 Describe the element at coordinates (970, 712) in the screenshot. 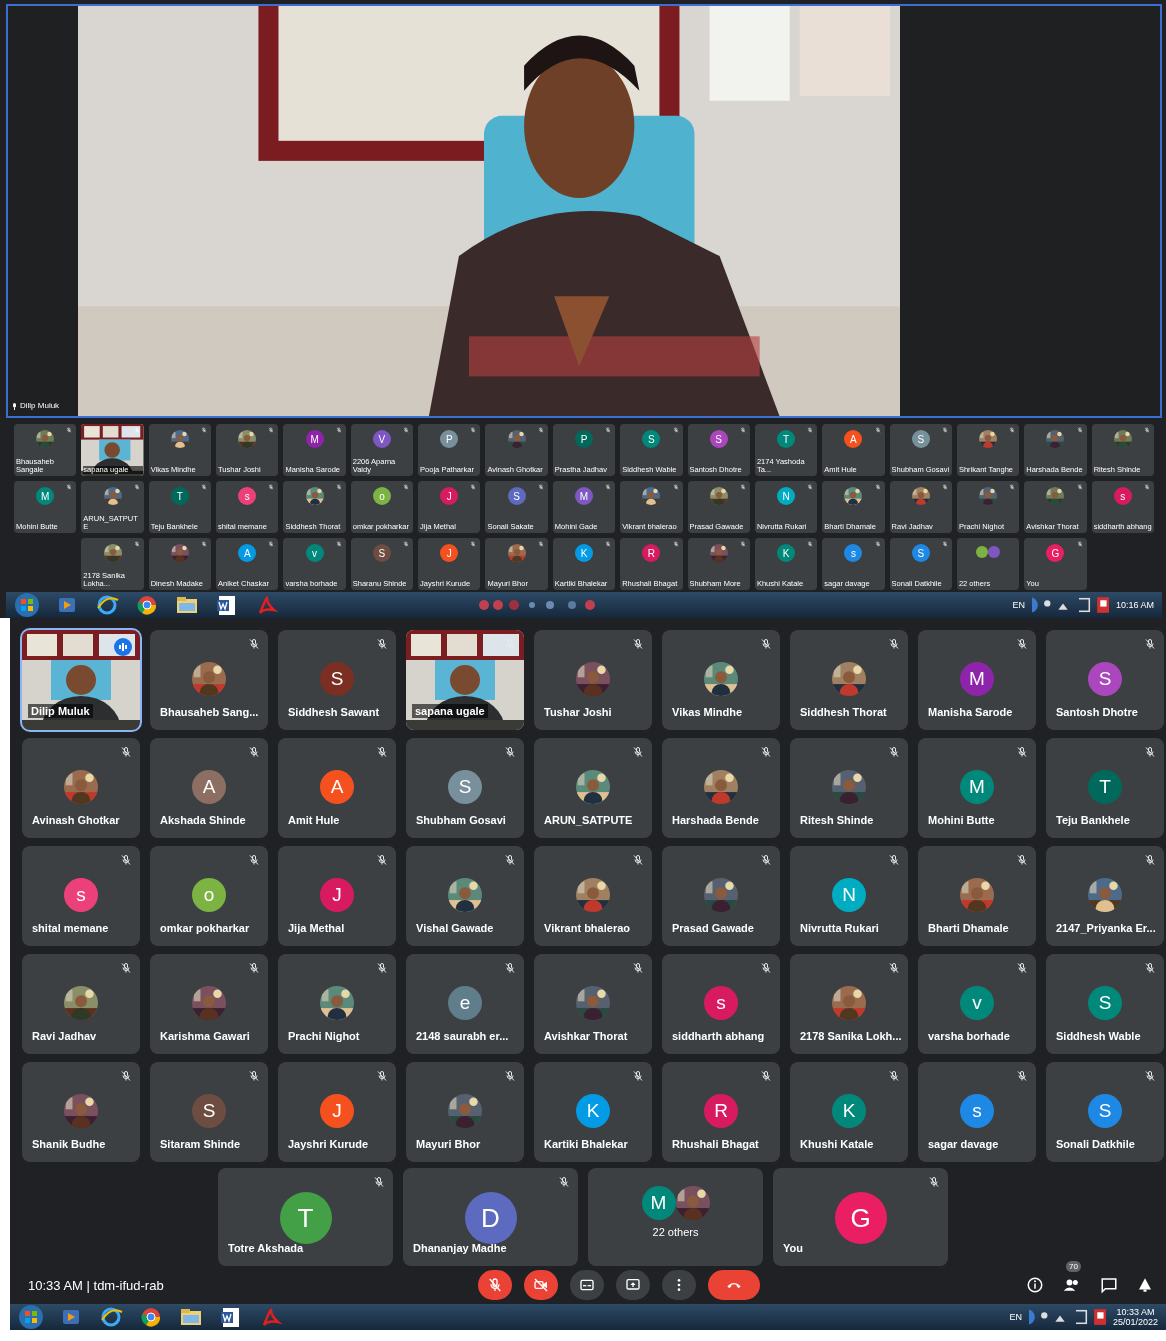

I see `participant-name: Manisha Sarode` at that location.